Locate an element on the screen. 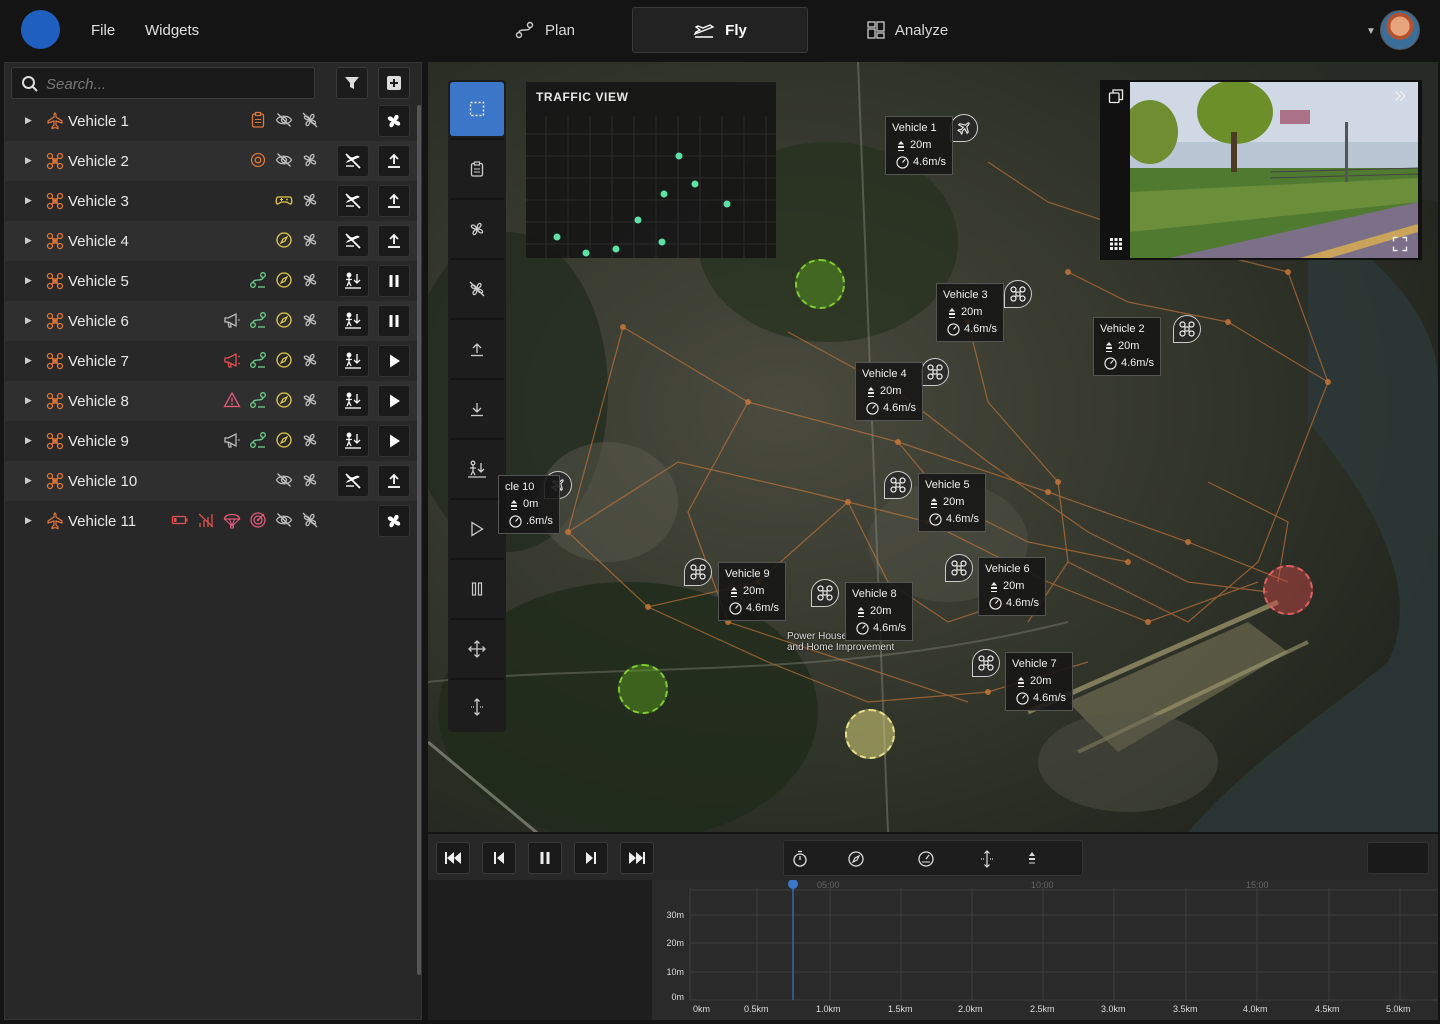 The width and height of the screenshot is (1440, 1024). select-tool-button is located at coordinates (477, 109).